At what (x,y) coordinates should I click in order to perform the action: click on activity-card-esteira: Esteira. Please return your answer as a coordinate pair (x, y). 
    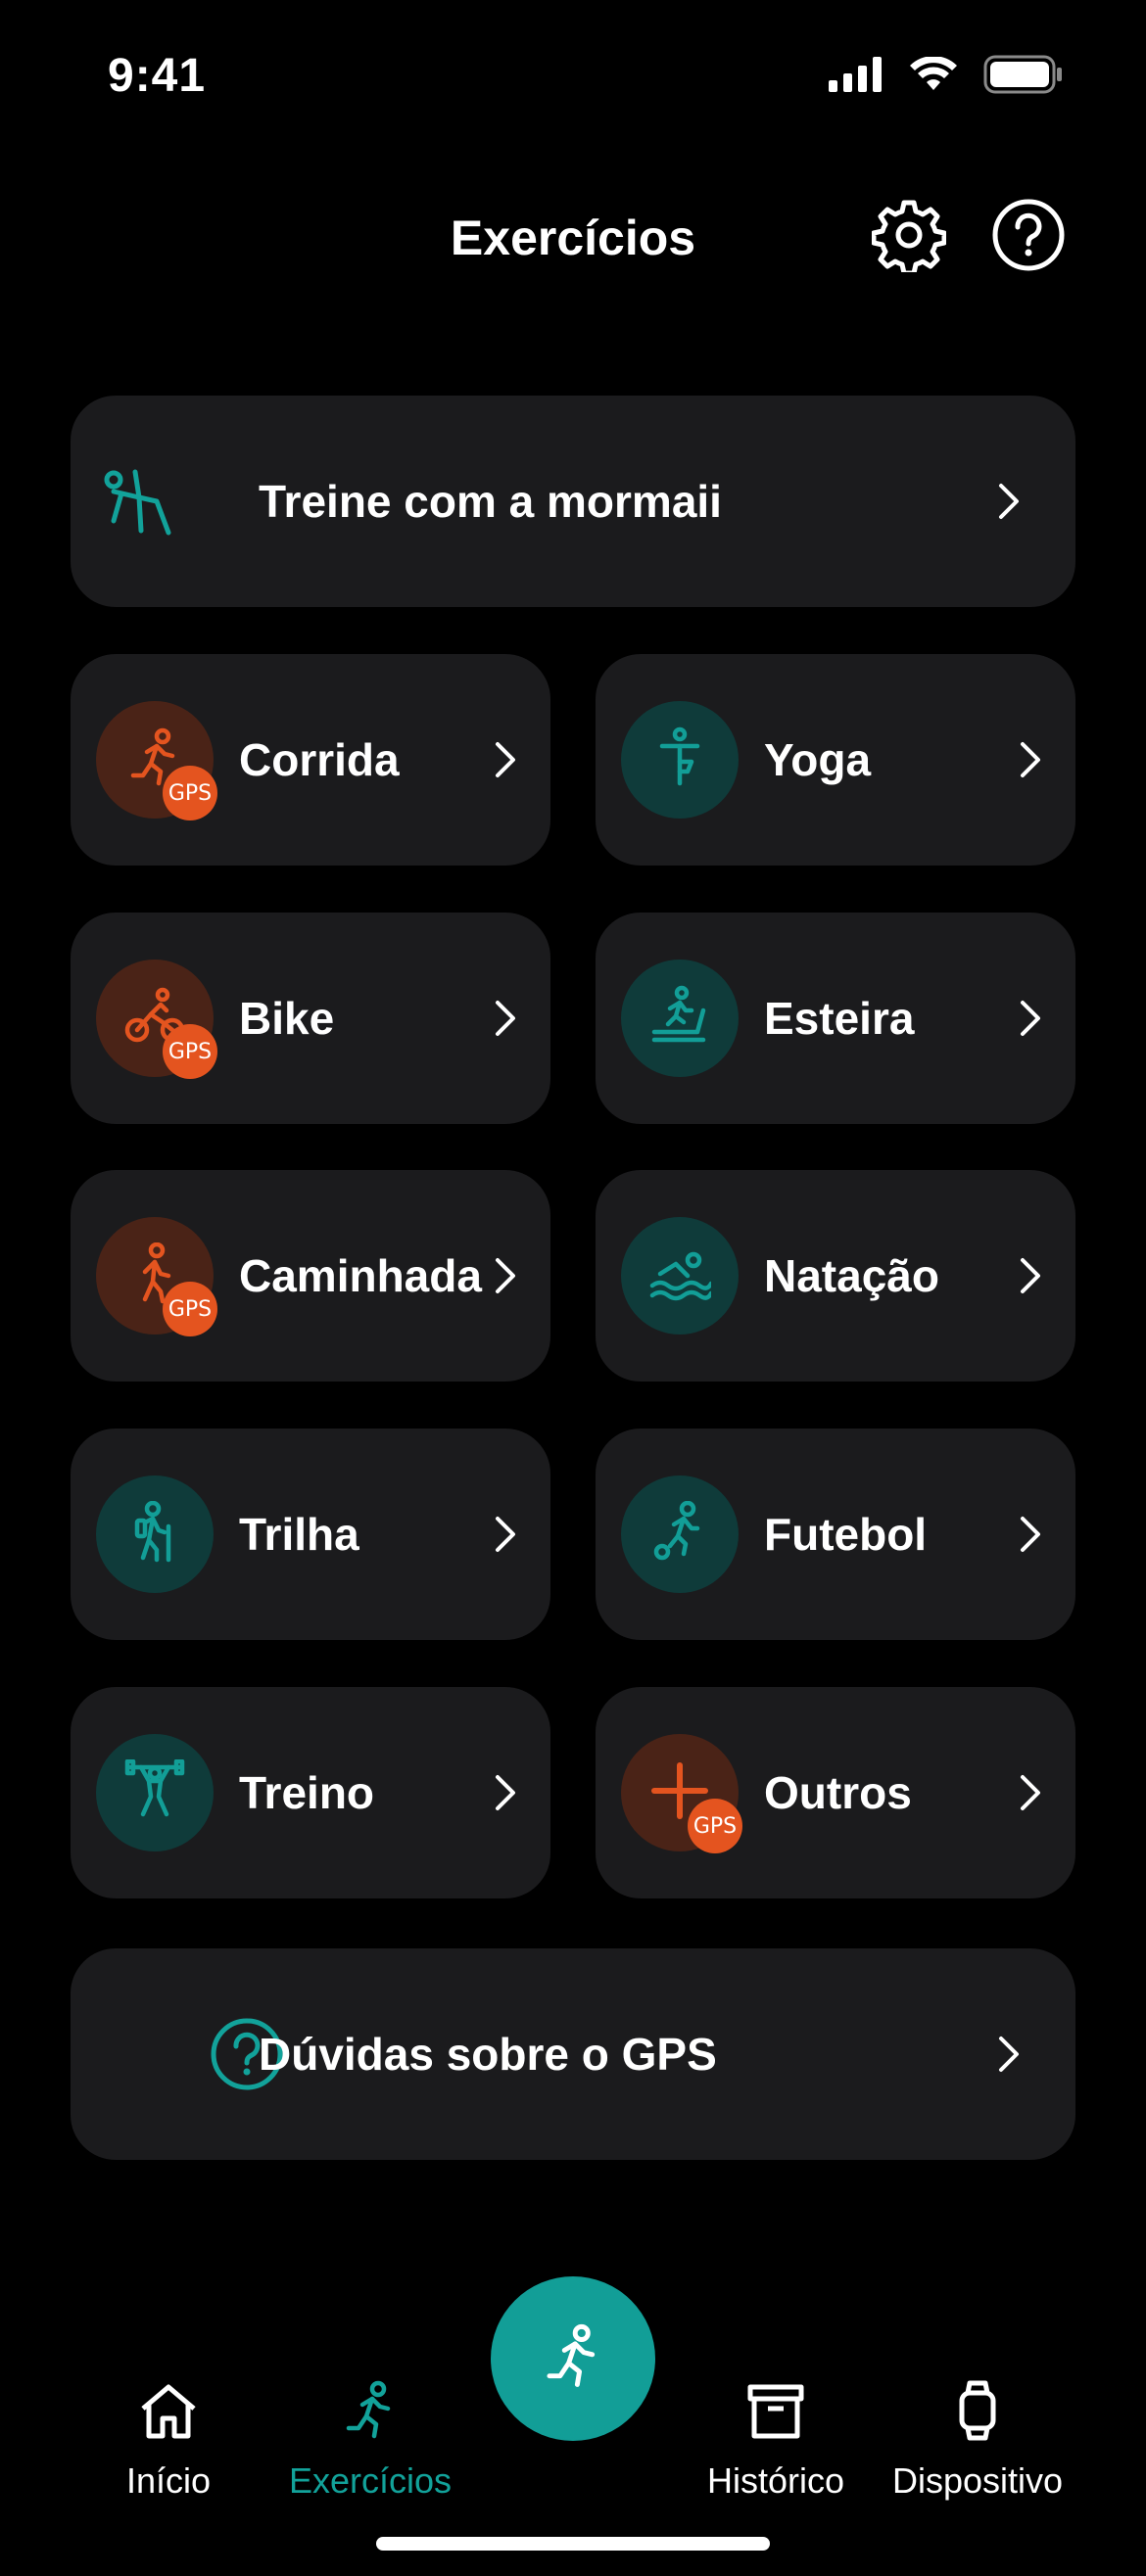
    Looking at the image, I should click on (835, 1019).